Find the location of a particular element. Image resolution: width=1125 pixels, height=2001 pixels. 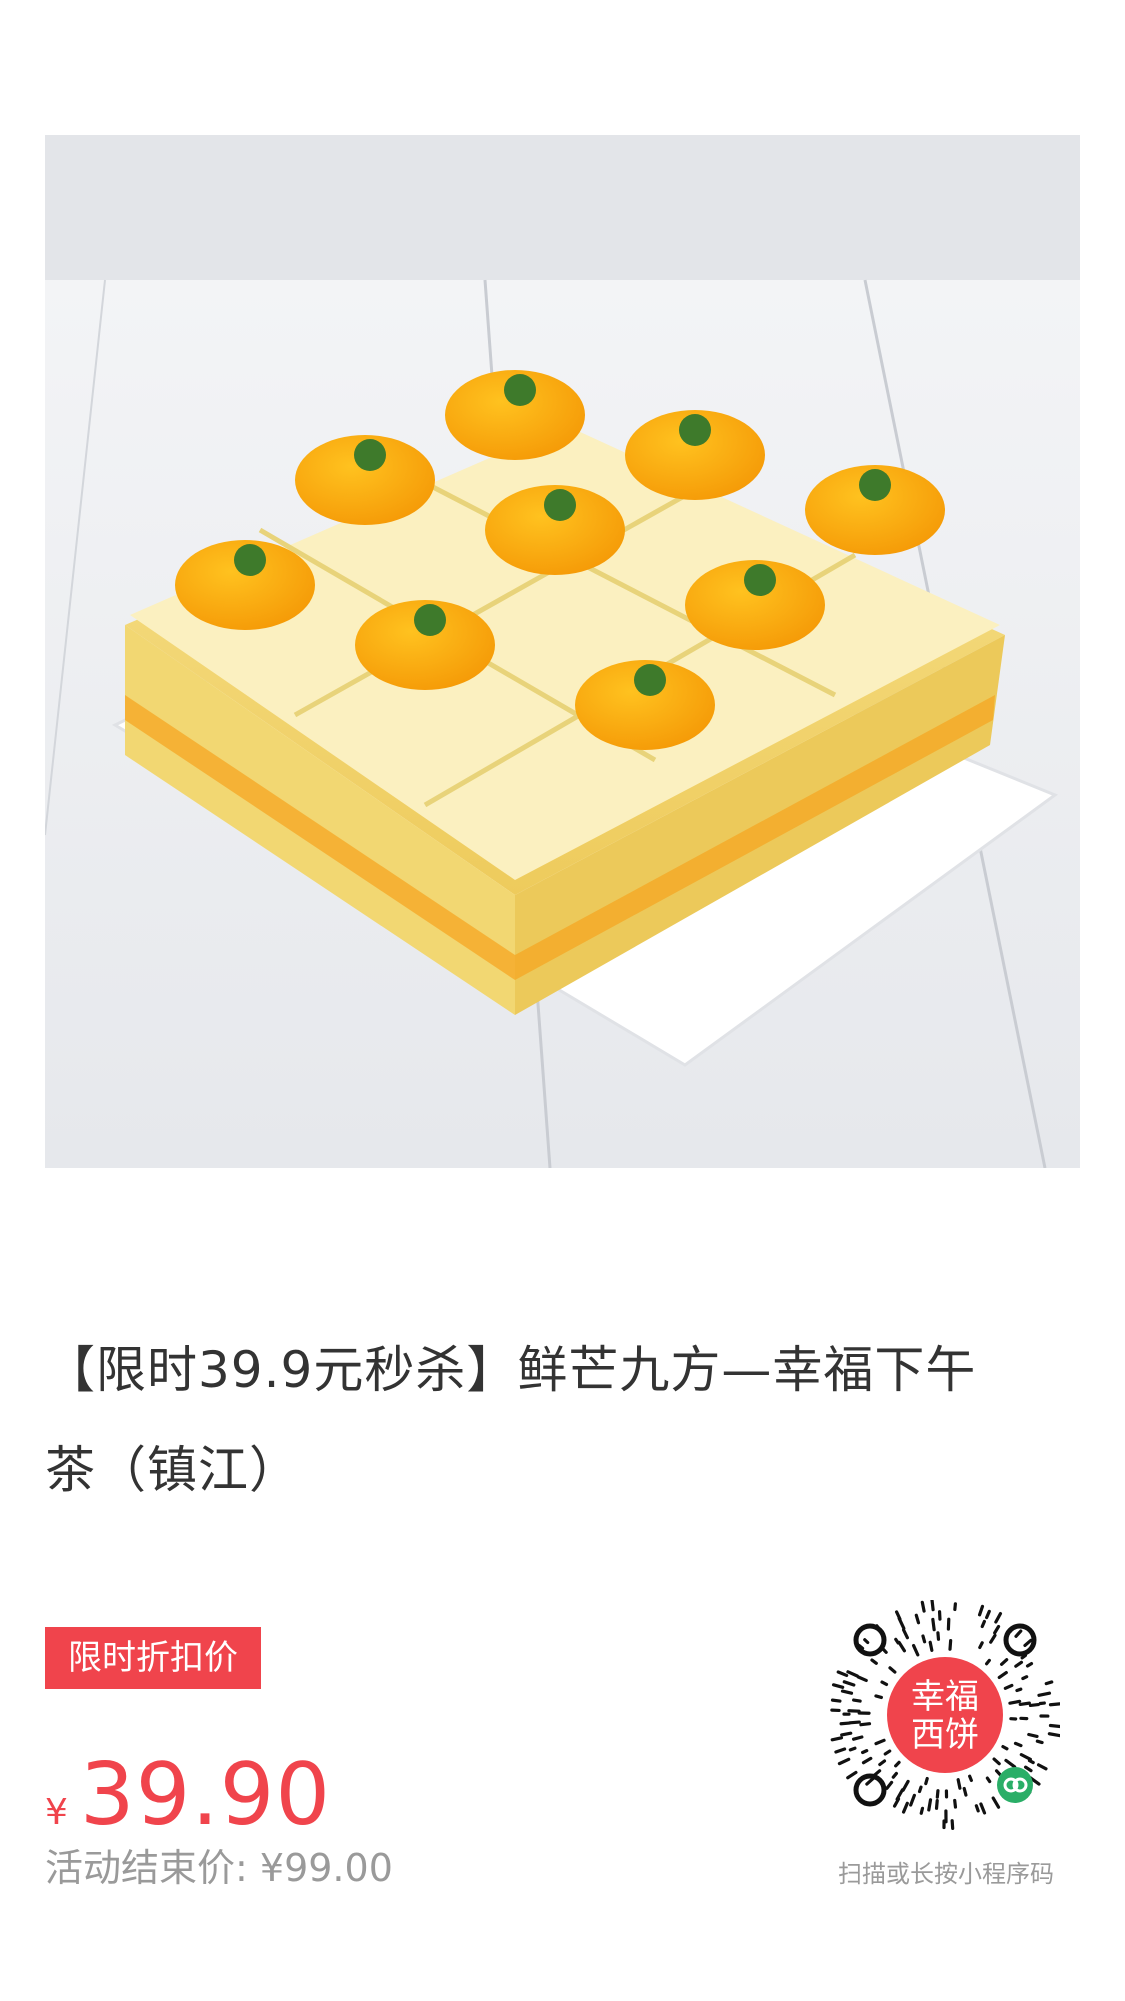

qr-code-icon: 幸福 西饼 is located at coordinates (946, 1714).